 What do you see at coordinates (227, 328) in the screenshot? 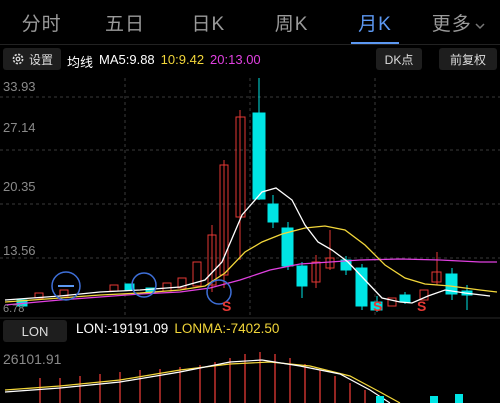
I see `lonma-value: LONMA:-7402.50` at bounding box center [227, 328].